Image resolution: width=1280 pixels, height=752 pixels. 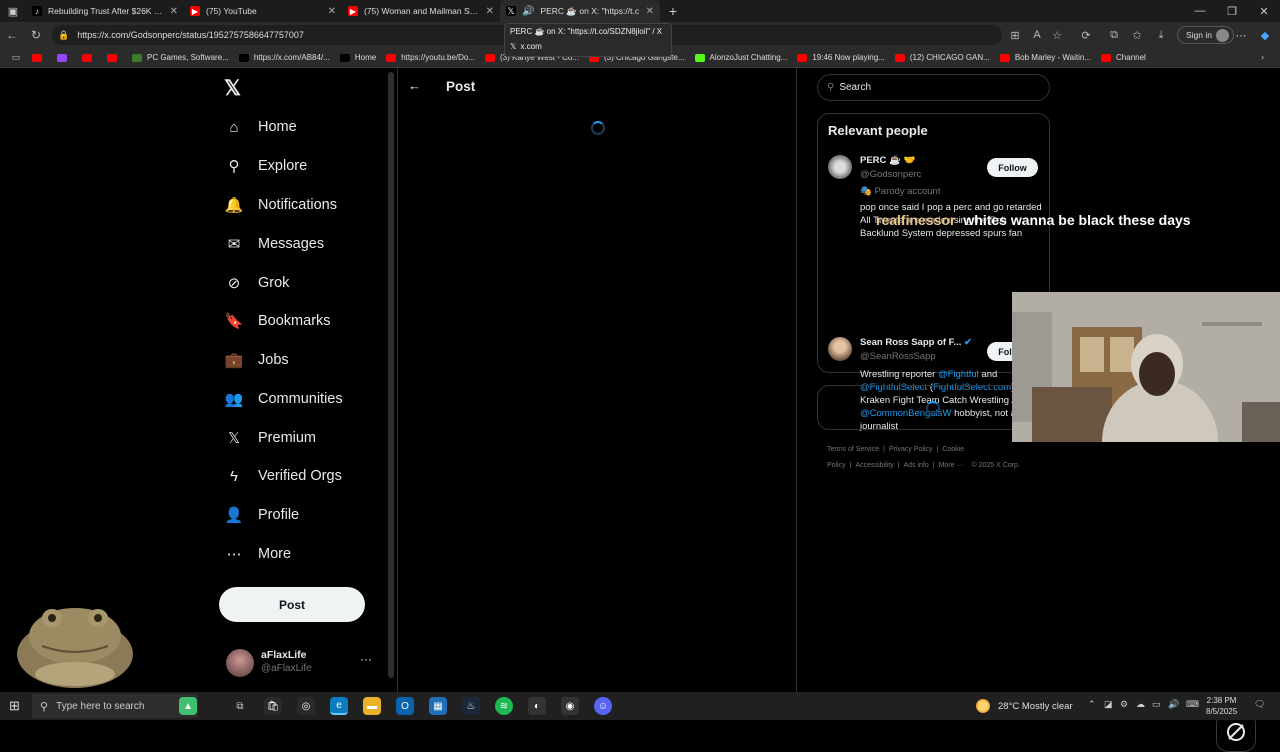 I want to click on nav-item-bookmarks: 🔖 Bookmarks, so click(x=277, y=321).